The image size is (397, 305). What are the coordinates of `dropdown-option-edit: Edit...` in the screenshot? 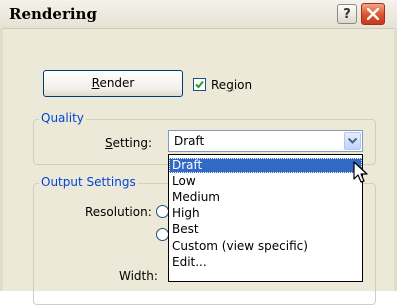 It's located at (265, 262).